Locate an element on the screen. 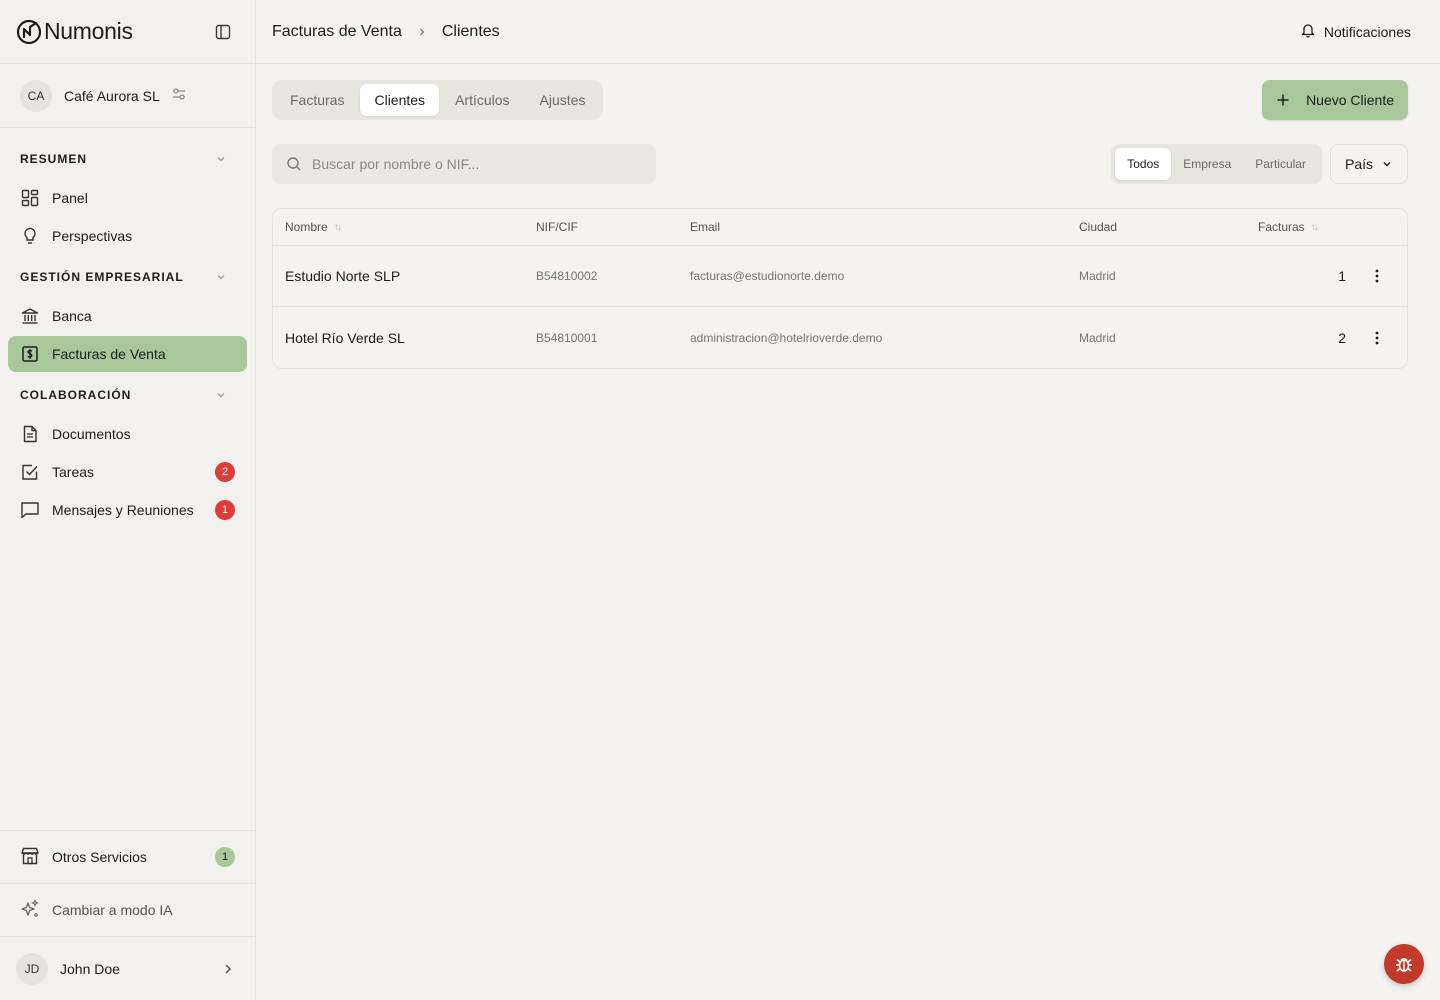 Image resolution: width=1440 pixels, height=1000 pixels. sidebar-item-banca: Banca is located at coordinates (127, 316).